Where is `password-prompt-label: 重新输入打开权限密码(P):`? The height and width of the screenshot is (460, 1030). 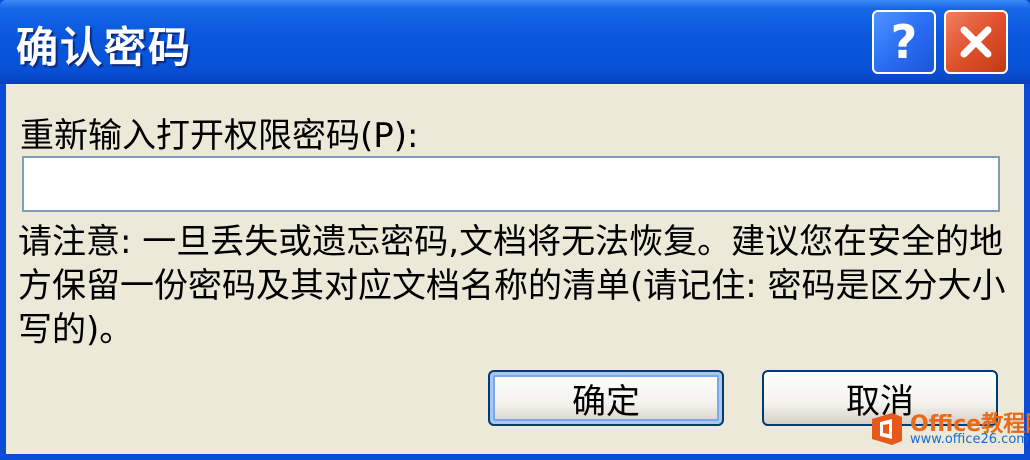
password-prompt-label: 重新输入打开权限密码(P): is located at coordinates (219, 136).